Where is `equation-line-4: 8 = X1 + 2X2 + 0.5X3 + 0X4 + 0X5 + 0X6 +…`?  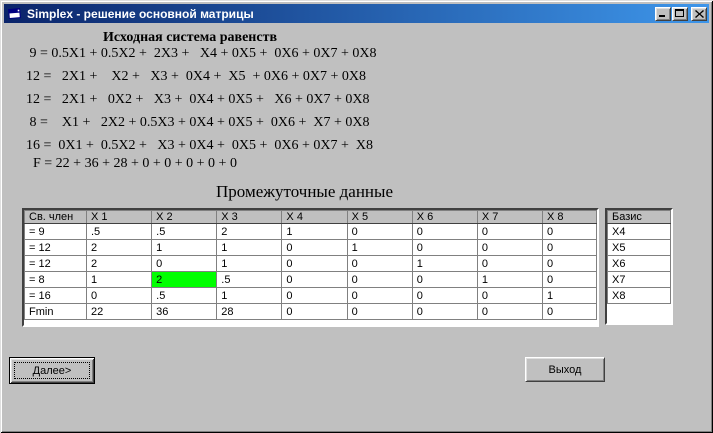 equation-line-4: 8 = X1 + 2X2 + 0.5X3 + 0X4 + 0X5 + 0X6 +… is located at coordinates (198, 122).